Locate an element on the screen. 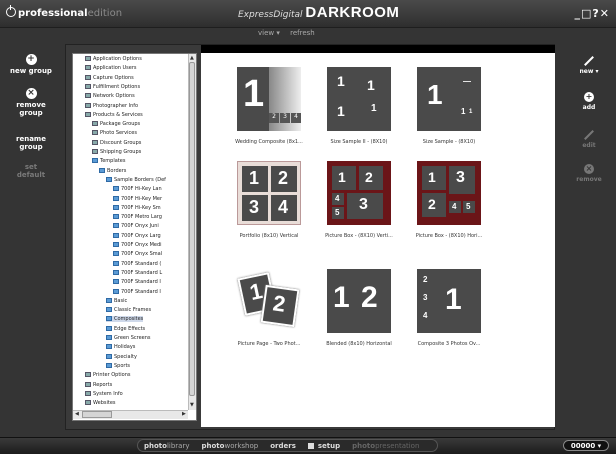  tree-item: 700F Hi-Key Sm is located at coordinates (137, 207).